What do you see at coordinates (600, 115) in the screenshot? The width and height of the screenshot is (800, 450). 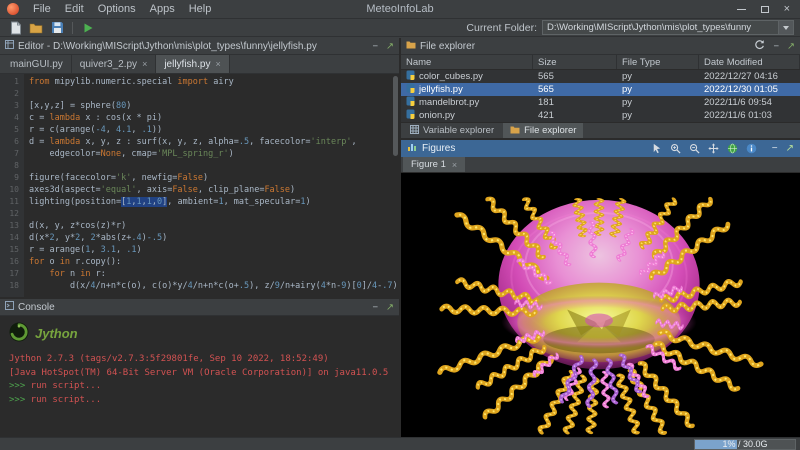 I see `file-row-onion.py: onion.py 421 py 2022/11/6 01:03` at bounding box center [600, 115].